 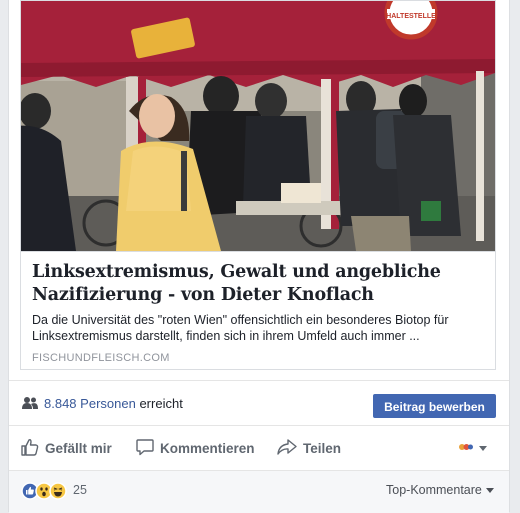 I want to click on reach-text: 8.848 Personen erreicht, so click(x=113, y=403).